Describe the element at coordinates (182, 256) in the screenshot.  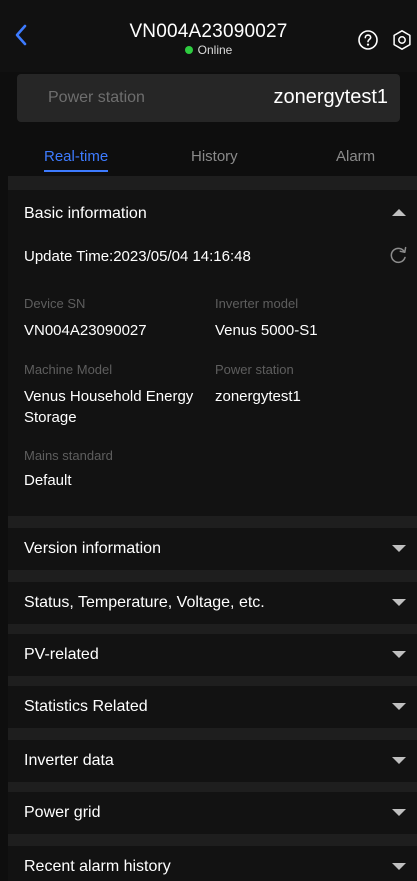
I see `update-time-value: 2023/05/04 14:16:48` at that location.